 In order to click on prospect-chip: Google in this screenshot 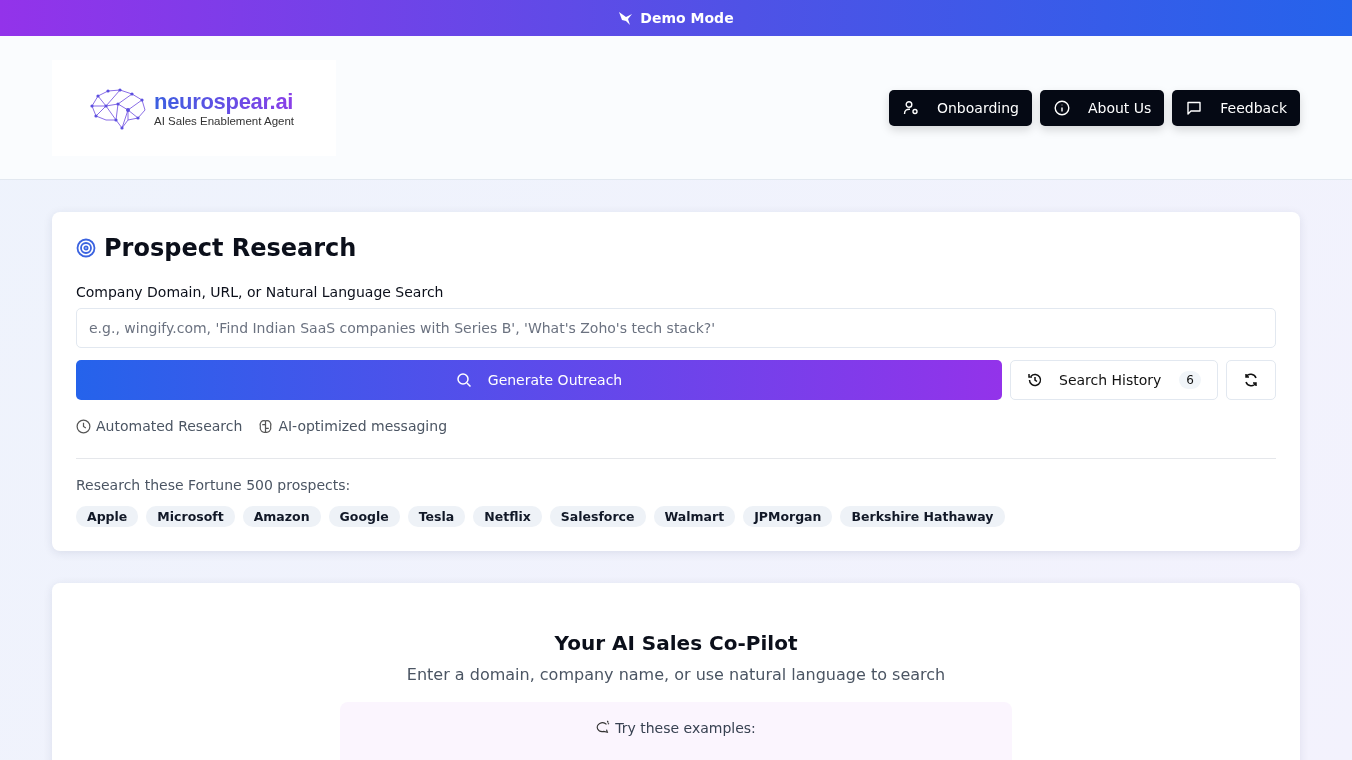, I will do `click(364, 516)`.